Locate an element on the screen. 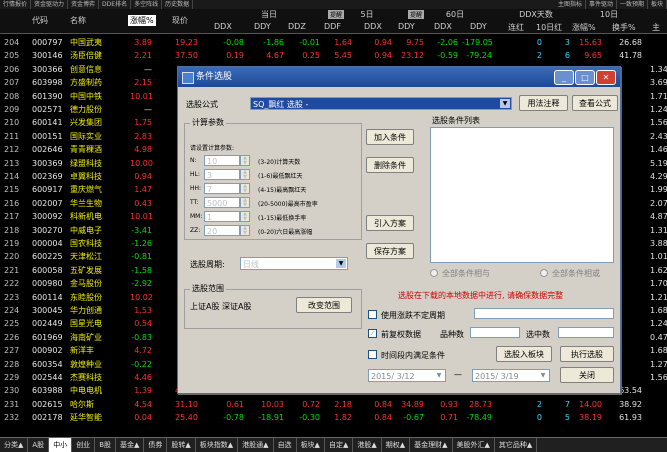 Image resolution: width=667 pixels, height=452 pixels. row-metric: -1.86 is located at coordinates (273, 42).